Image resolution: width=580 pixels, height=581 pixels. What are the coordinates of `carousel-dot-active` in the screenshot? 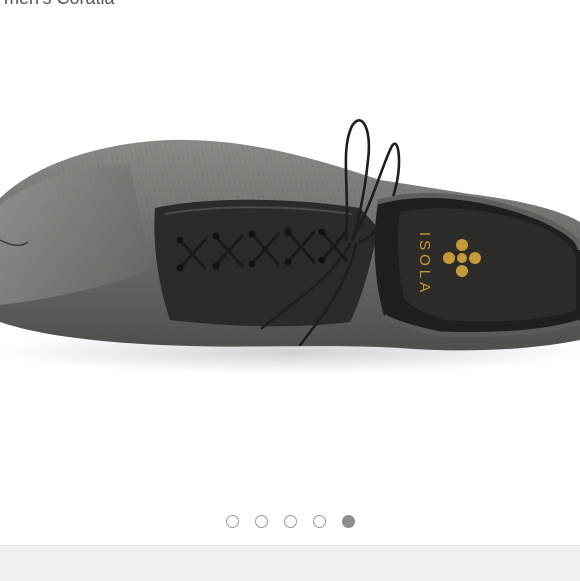 It's located at (348, 521).